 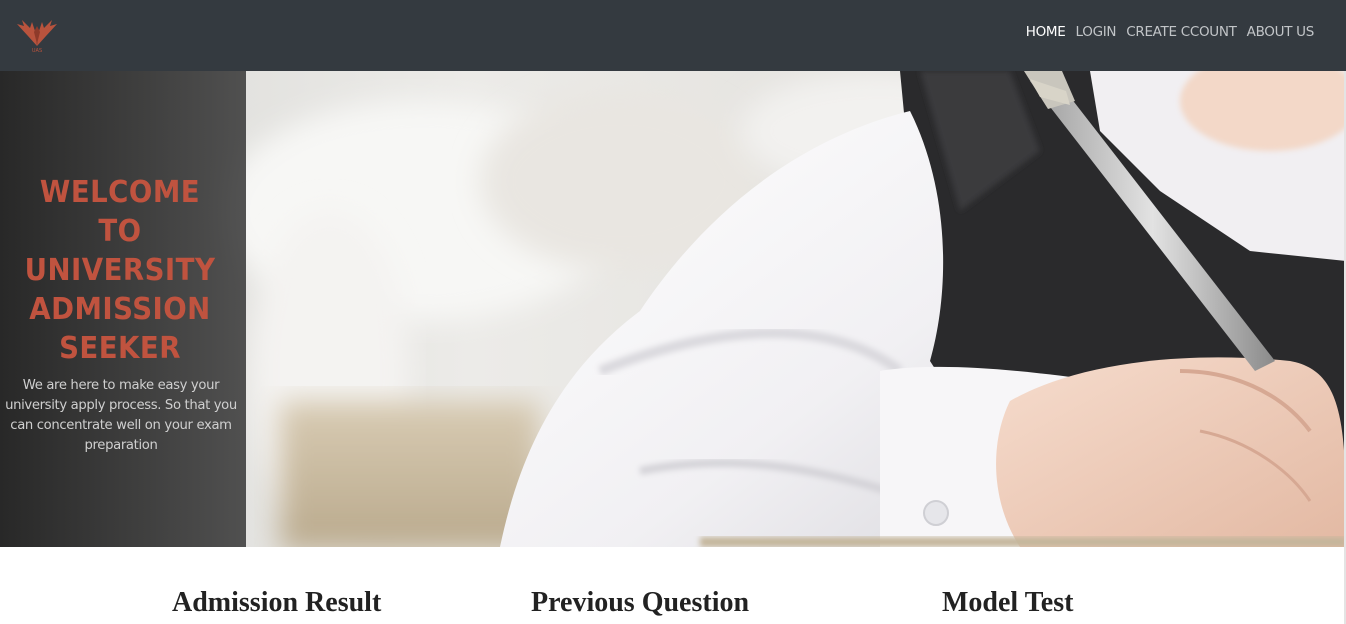 I want to click on top-navbar: UAS HOME LOGIN CREATE CCOUNT ABOUT US, so click(x=673, y=35).